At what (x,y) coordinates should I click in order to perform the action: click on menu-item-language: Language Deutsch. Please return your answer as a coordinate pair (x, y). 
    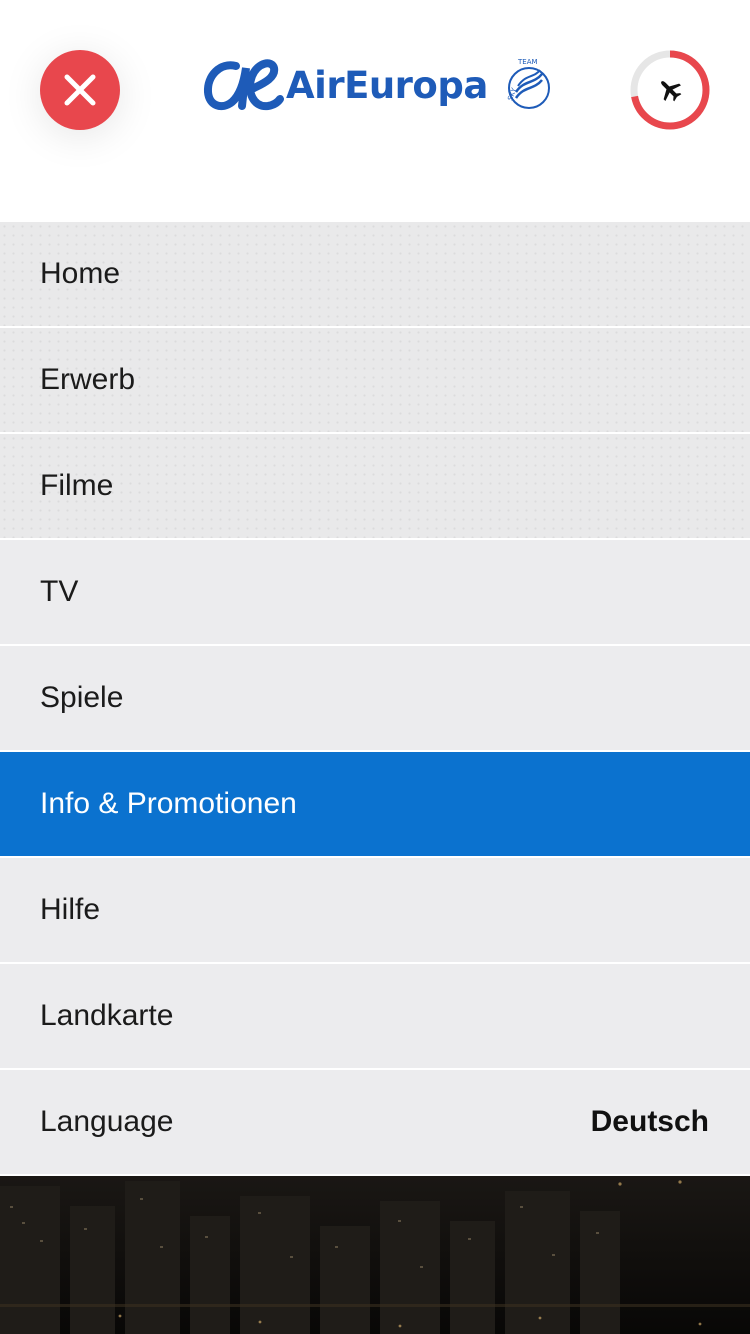
    Looking at the image, I should click on (375, 1123).